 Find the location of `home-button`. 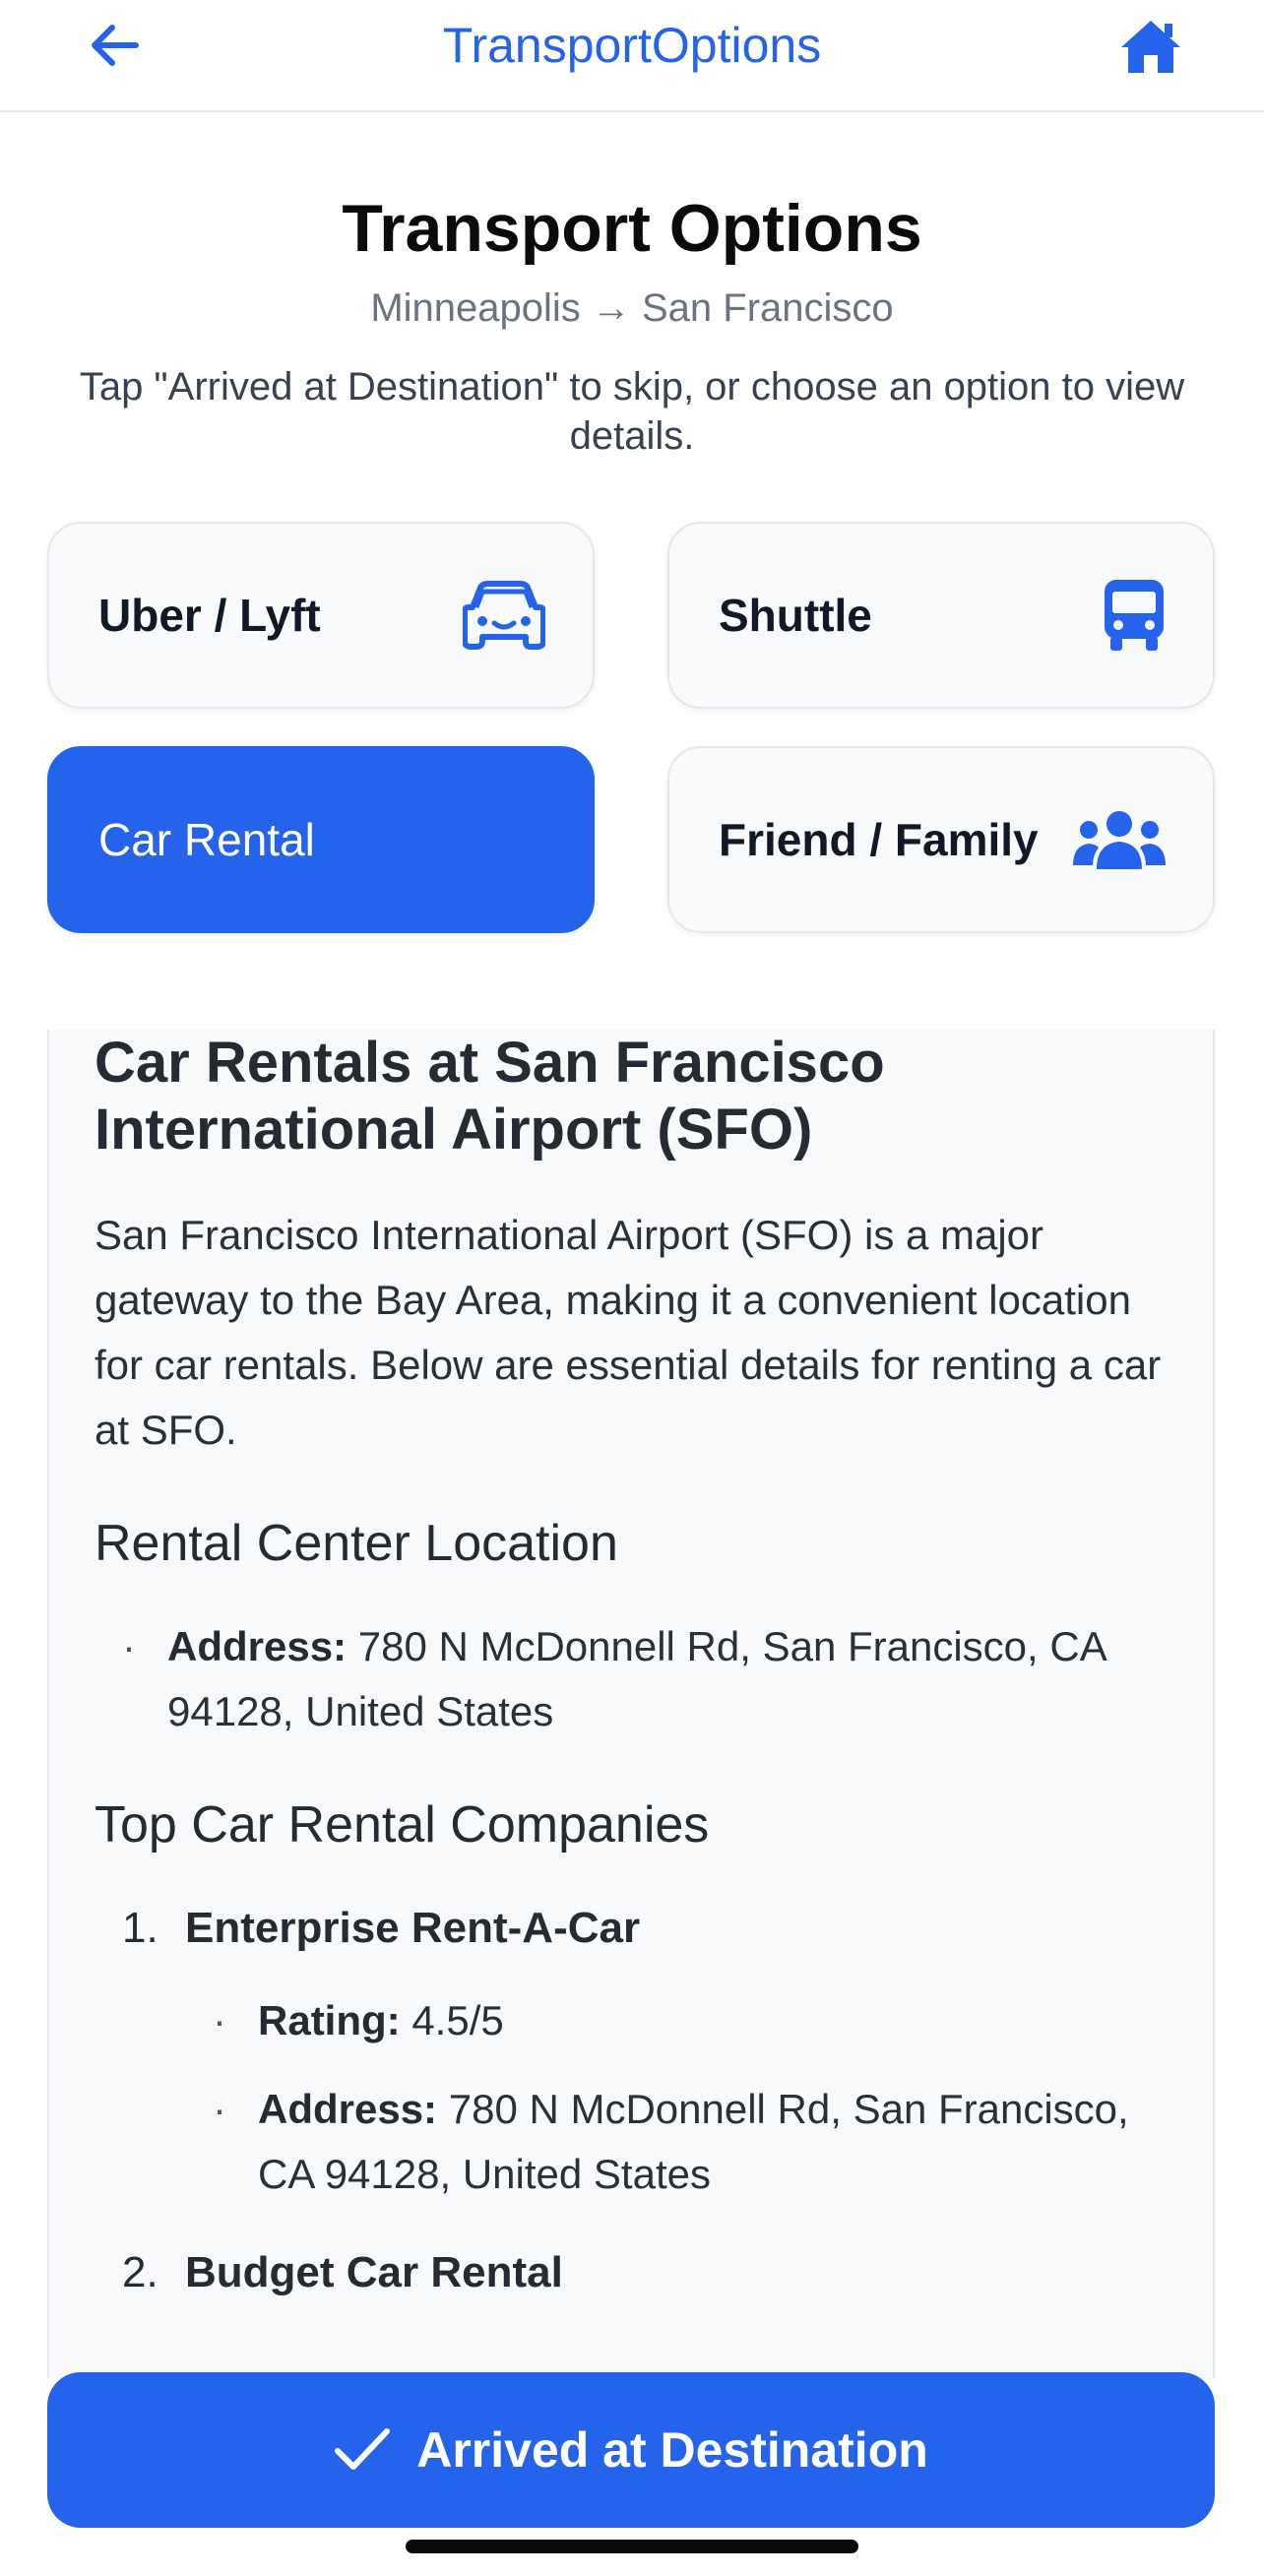

home-button is located at coordinates (1150, 46).